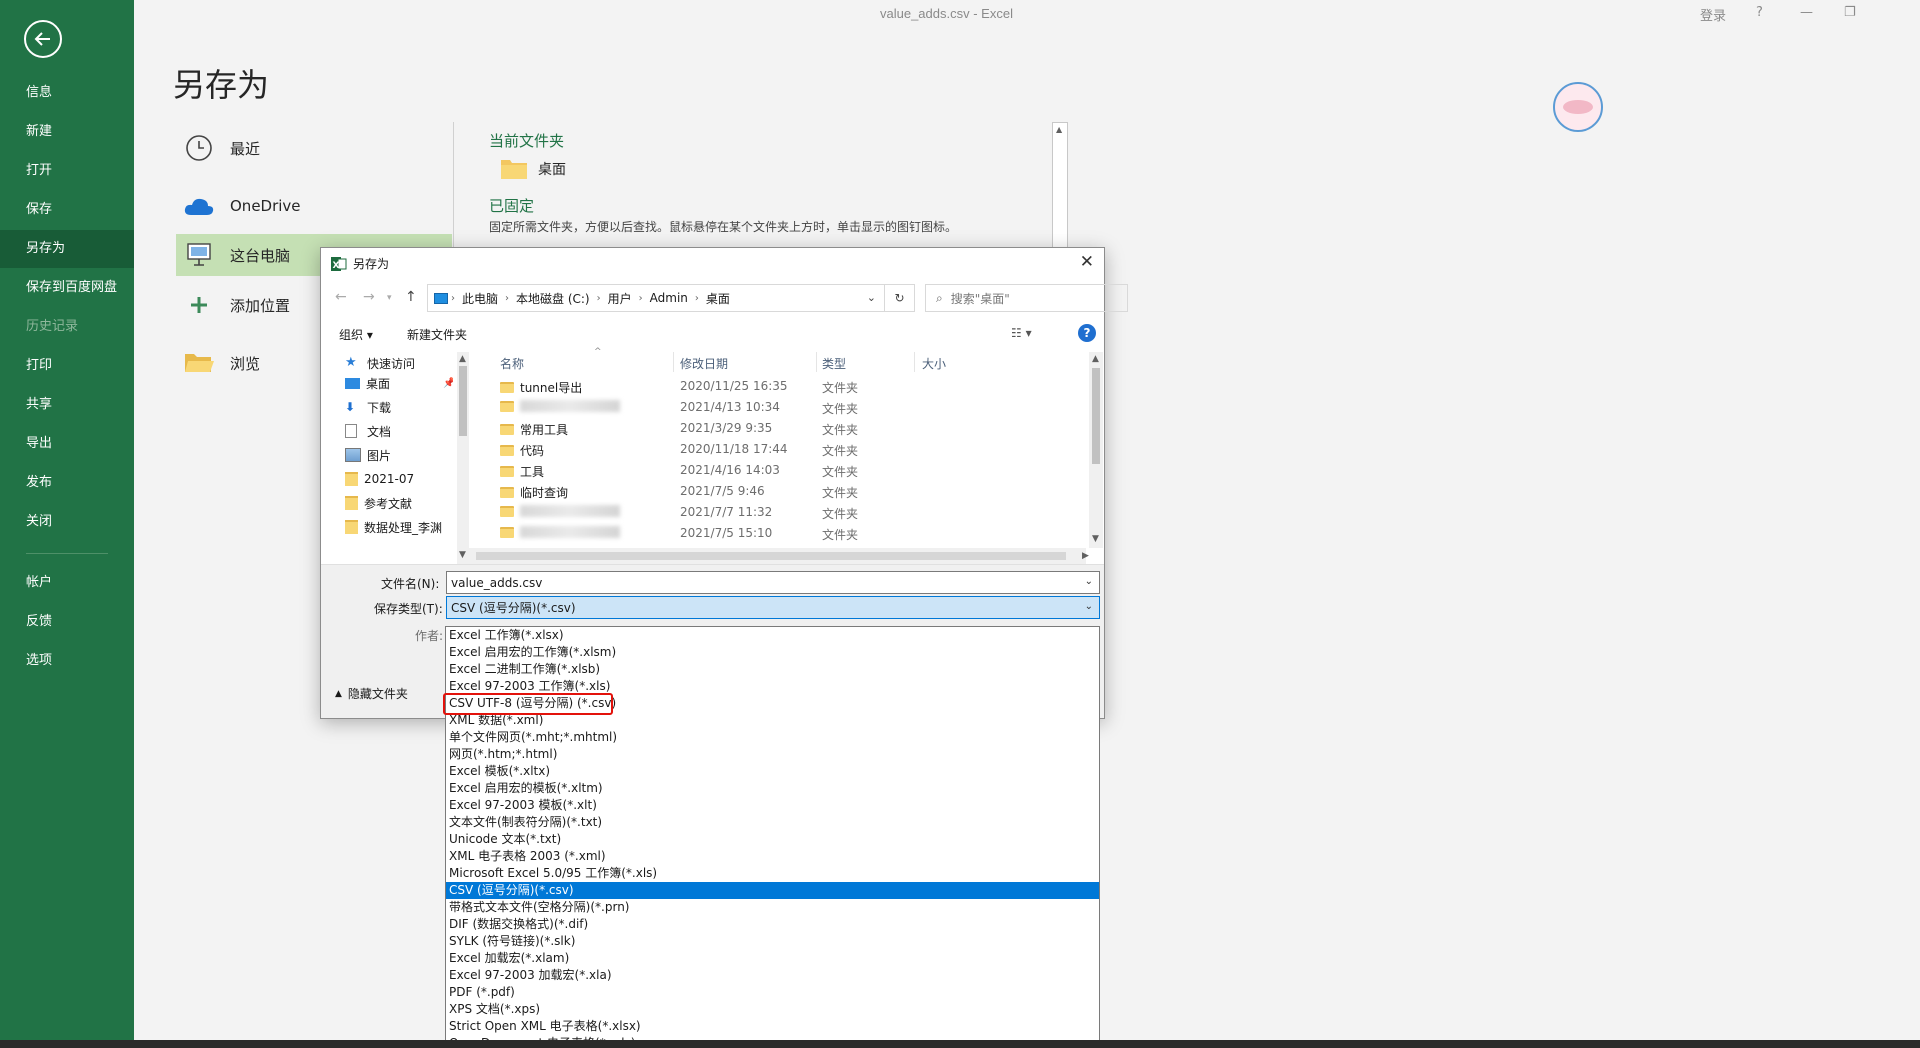 This screenshot has width=1920, height=1048. I want to click on nav-open: 打开, so click(67, 171).